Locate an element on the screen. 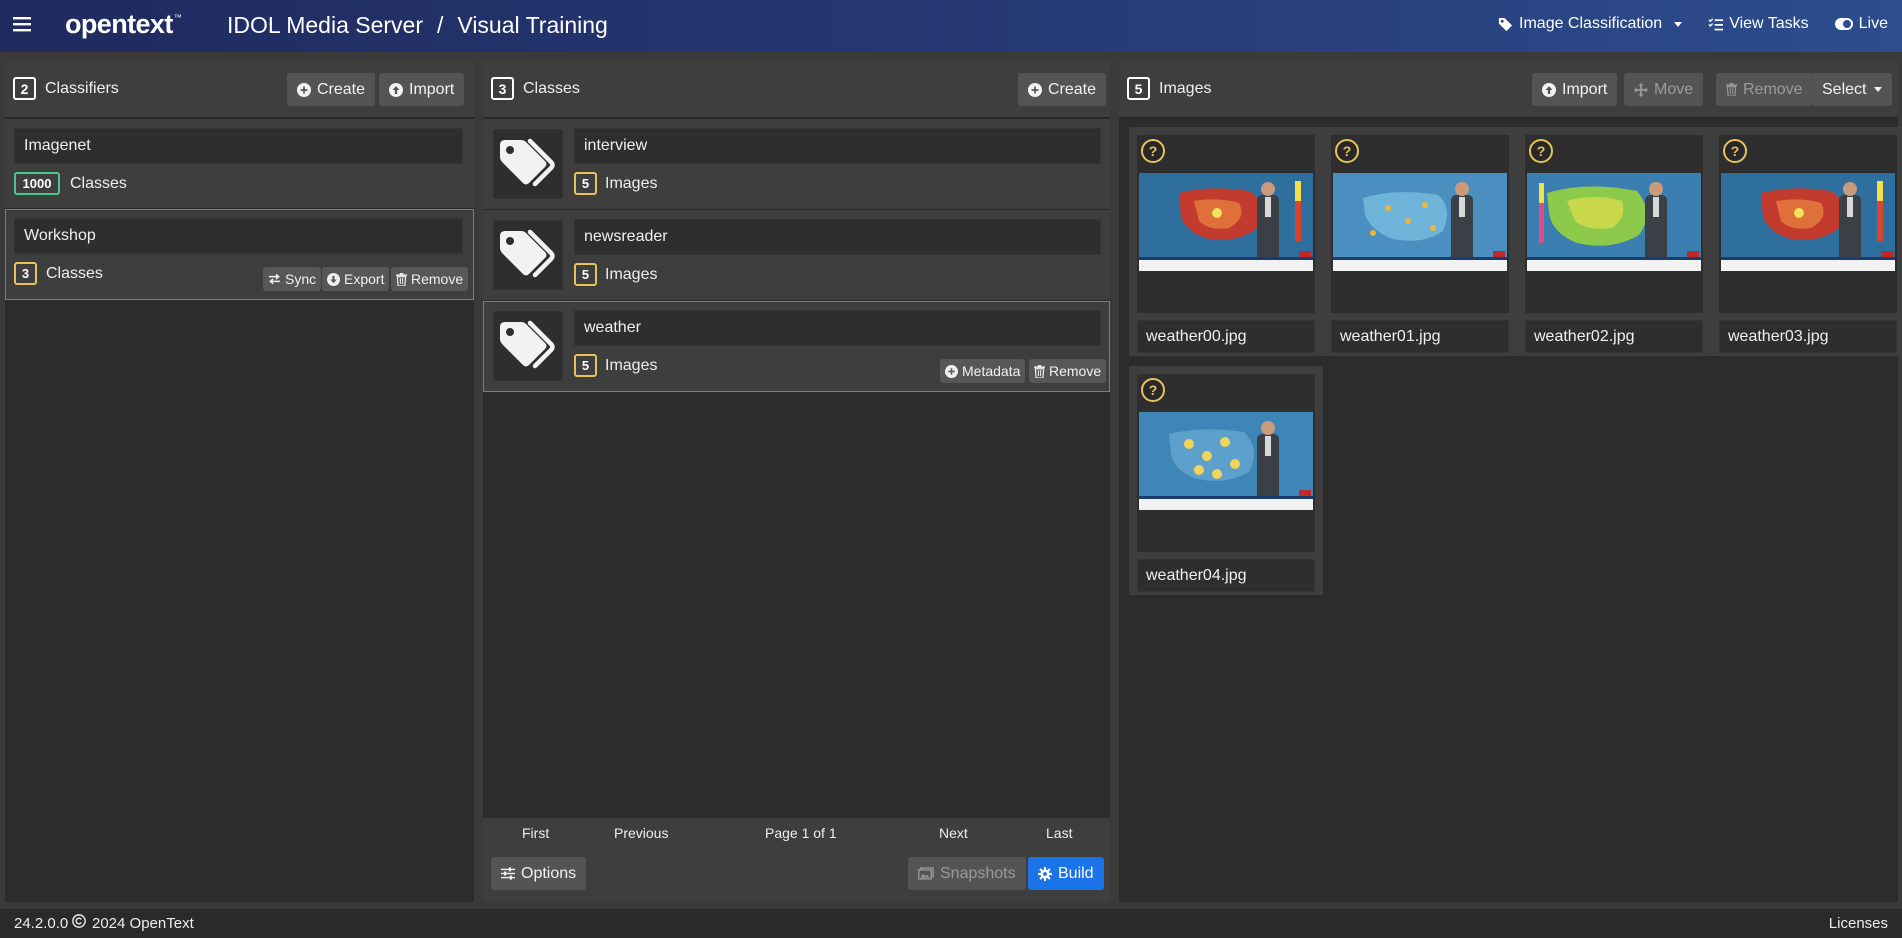  import-classifier-button: Import is located at coordinates (422, 89).